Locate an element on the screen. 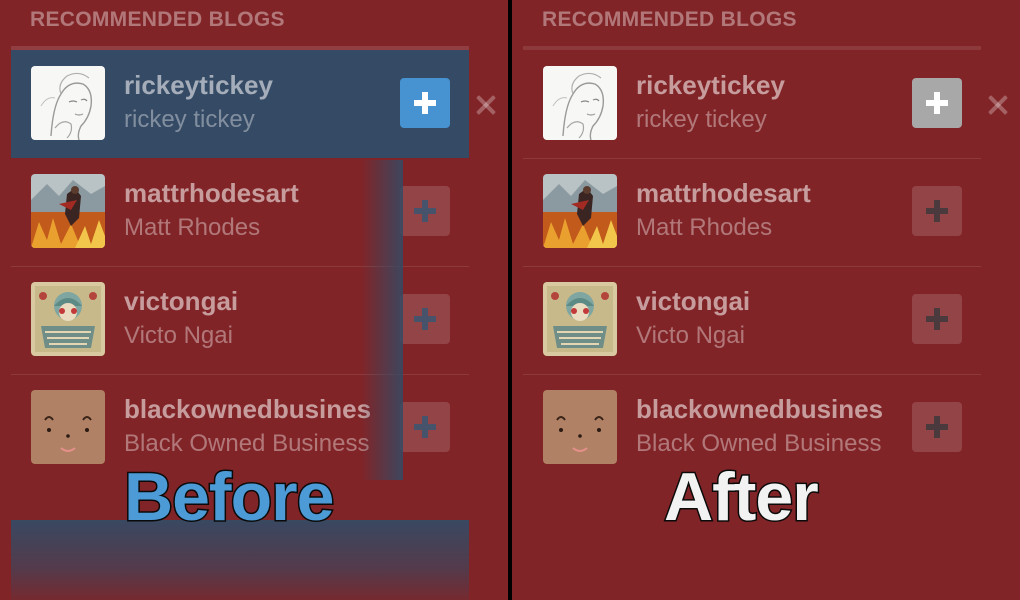  blog-row-mattrhodesart: mattrhodesart Matt Rhodes is located at coordinates (752, 212).